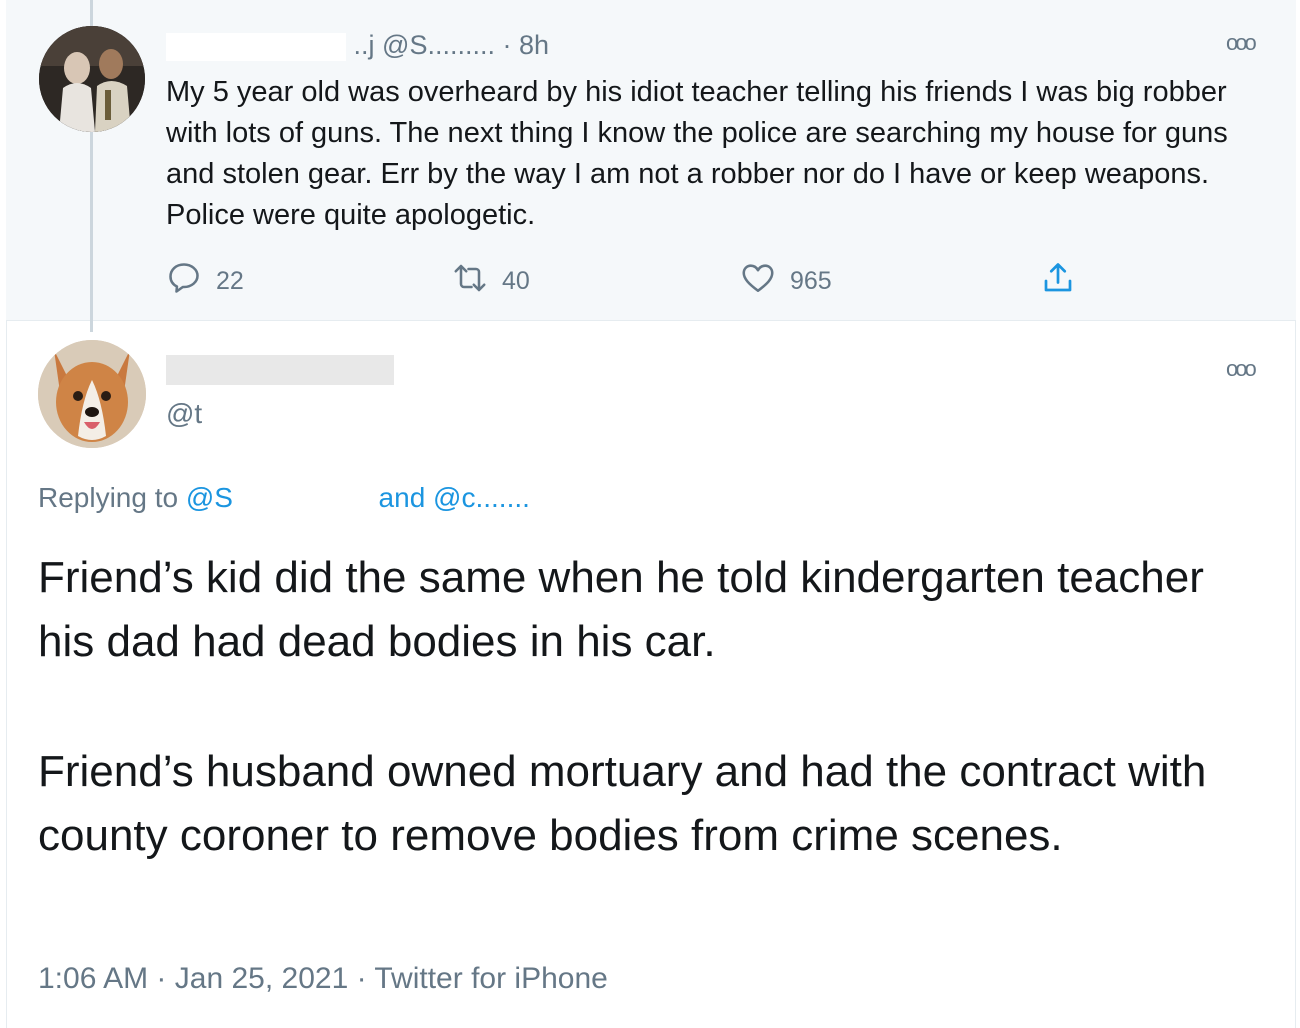 This screenshot has width=1300, height=1028. Describe the element at coordinates (91, 13) in the screenshot. I see `thread-connector-top` at that location.